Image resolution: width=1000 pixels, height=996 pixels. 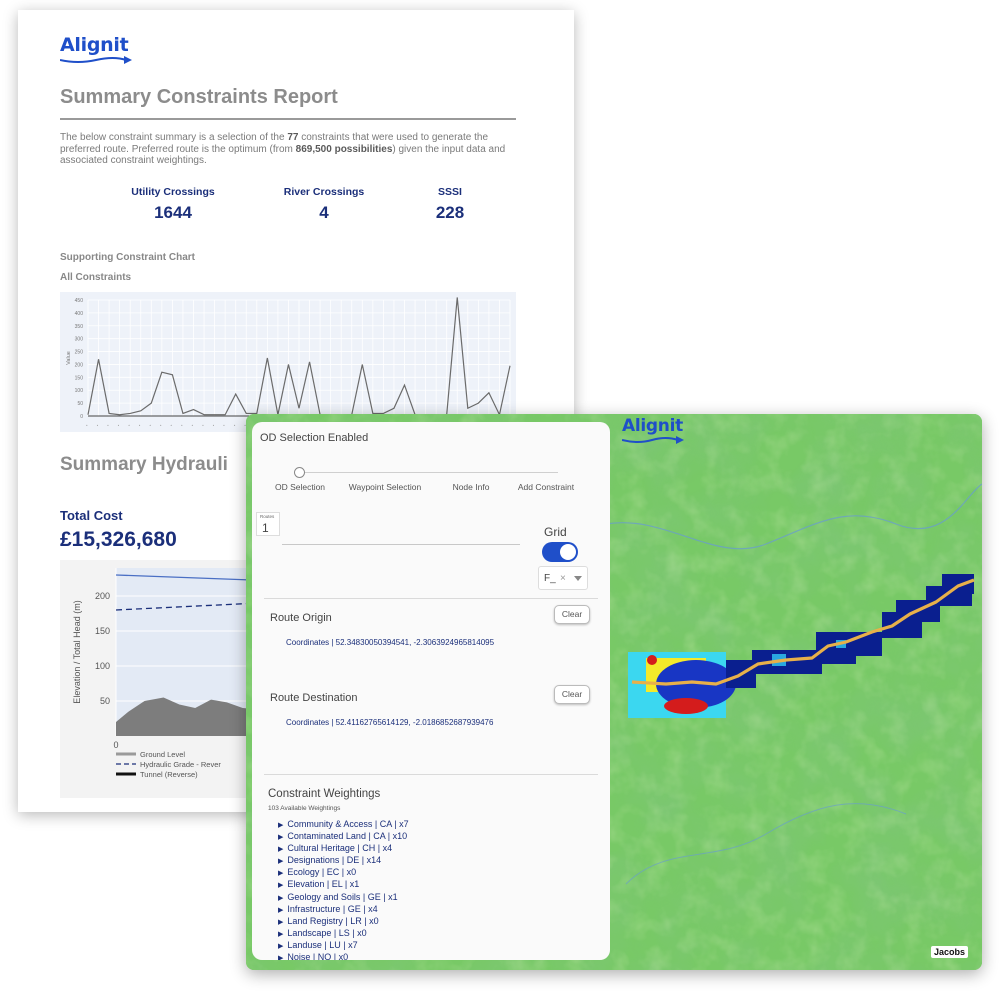 What do you see at coordinates (555, 532) in the screenshot?
I see `grid-label: Grid` at bounding box center [555, 532].